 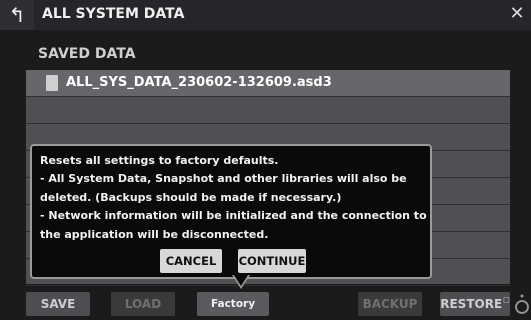 What do you see at coordinates (159, 160) in the screenshot?
I see `dialog-line: Resets all settings to factory defaults.` at bounding box center [159, 160].